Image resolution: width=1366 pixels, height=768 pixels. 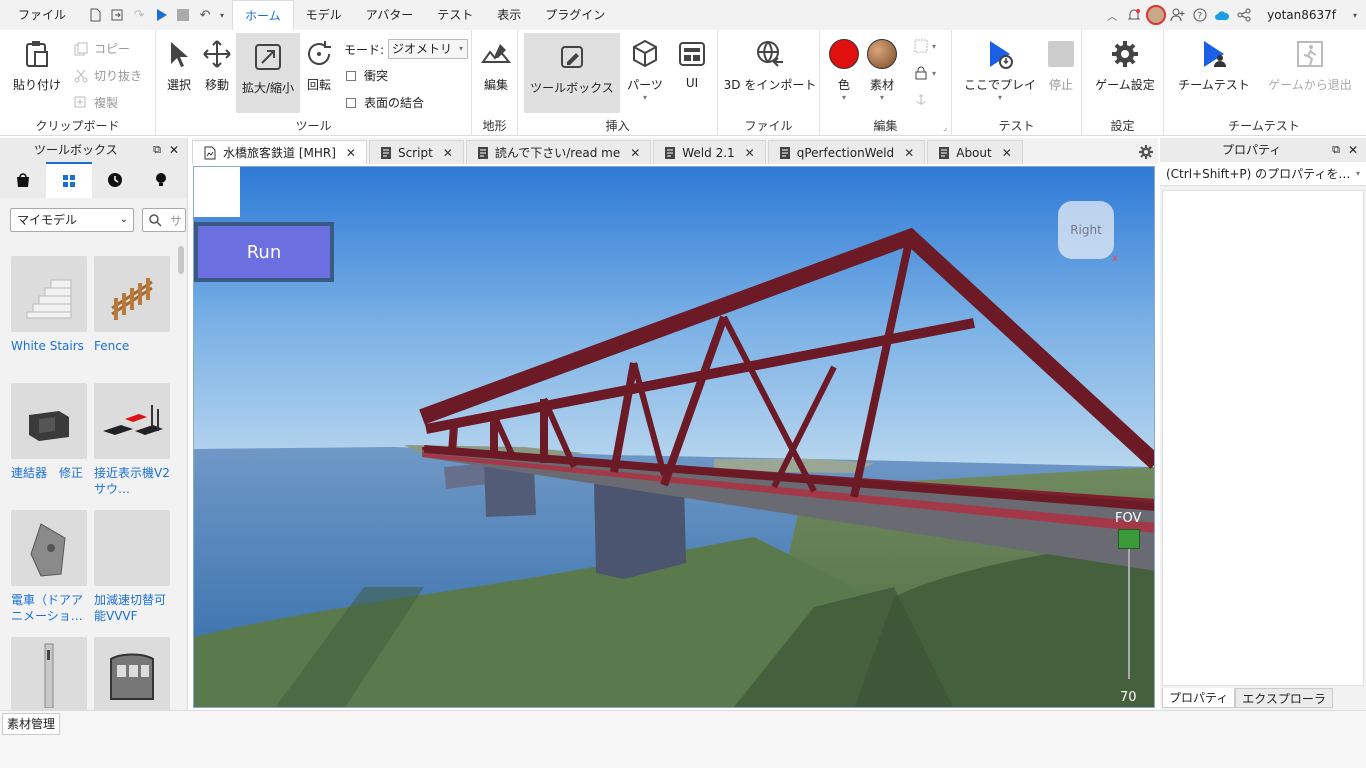 What do you see at coordinates (183, 15) in the screenshot?
I see `stop-icon` at bounding box center [183, 15].